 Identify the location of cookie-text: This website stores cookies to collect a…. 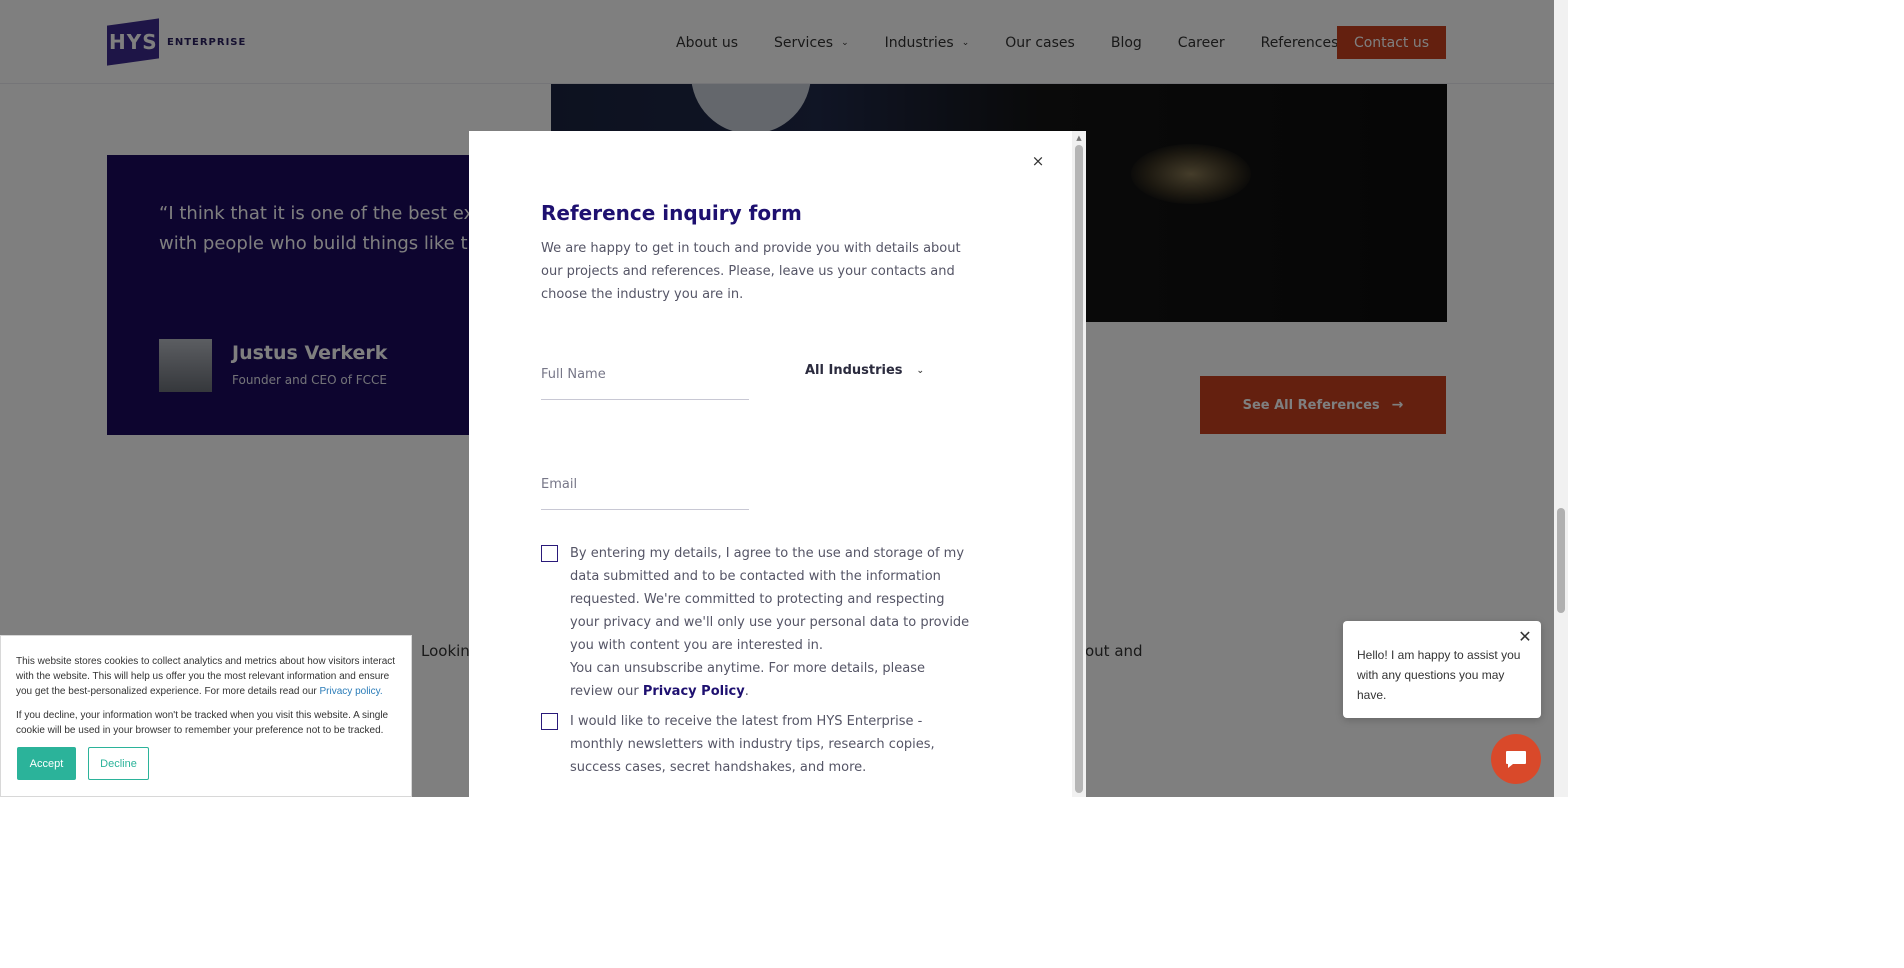
(206, 676).